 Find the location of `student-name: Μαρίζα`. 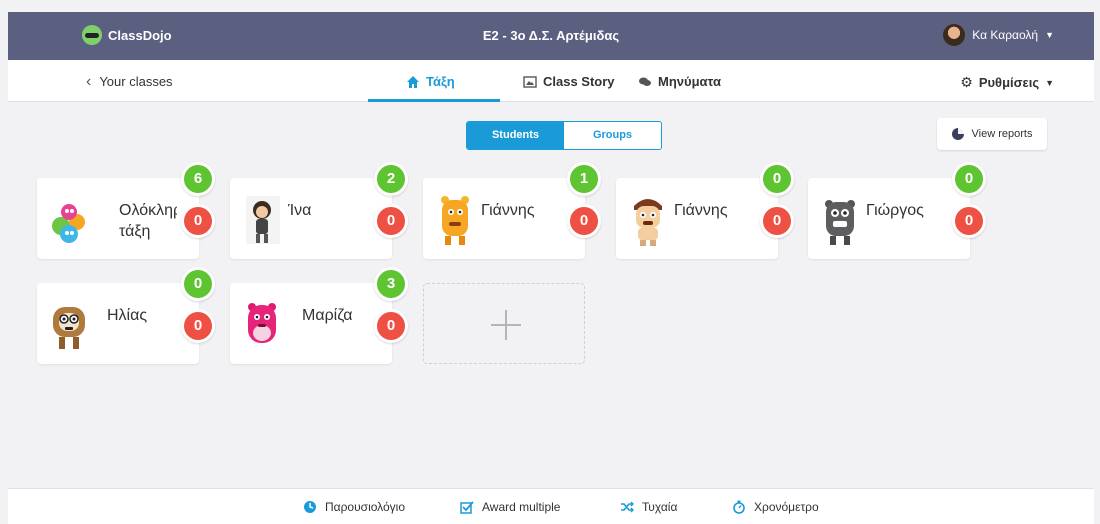

student-name: Μαρίζα is located at coordinates (327, 315).